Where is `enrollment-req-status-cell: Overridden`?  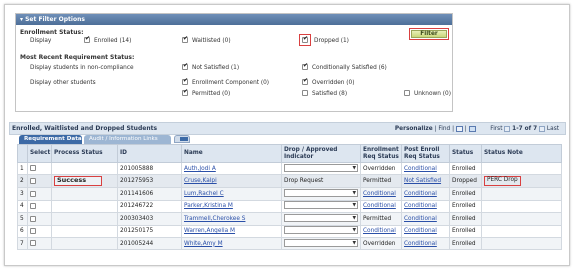
enrollment-req-status-cell: Overridden is located at coordinates (381, 243).